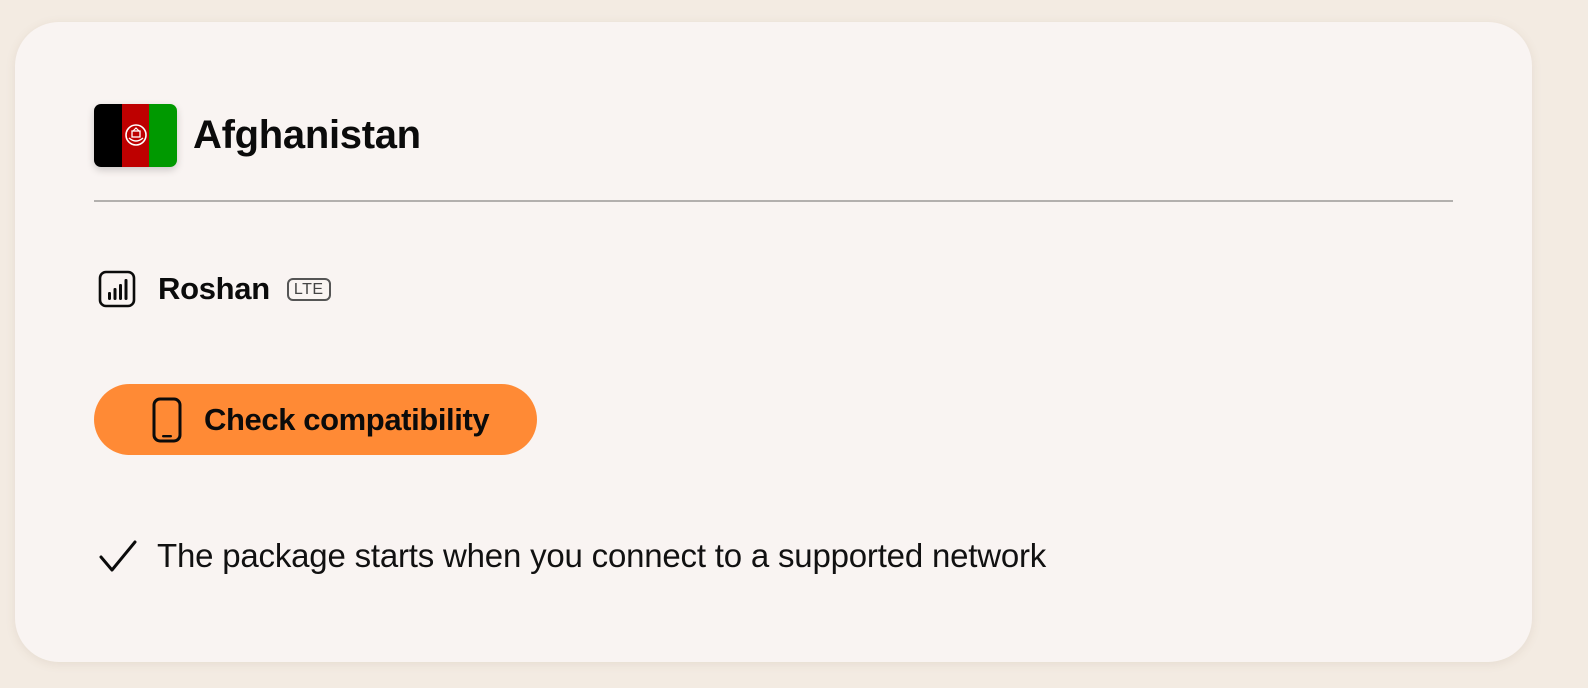 This screenshot has height=688, width=1588. Describe the element at coordinates (347, 419) in the screenshot. I see `check-compatibility-label: Check compatibility` at that location.